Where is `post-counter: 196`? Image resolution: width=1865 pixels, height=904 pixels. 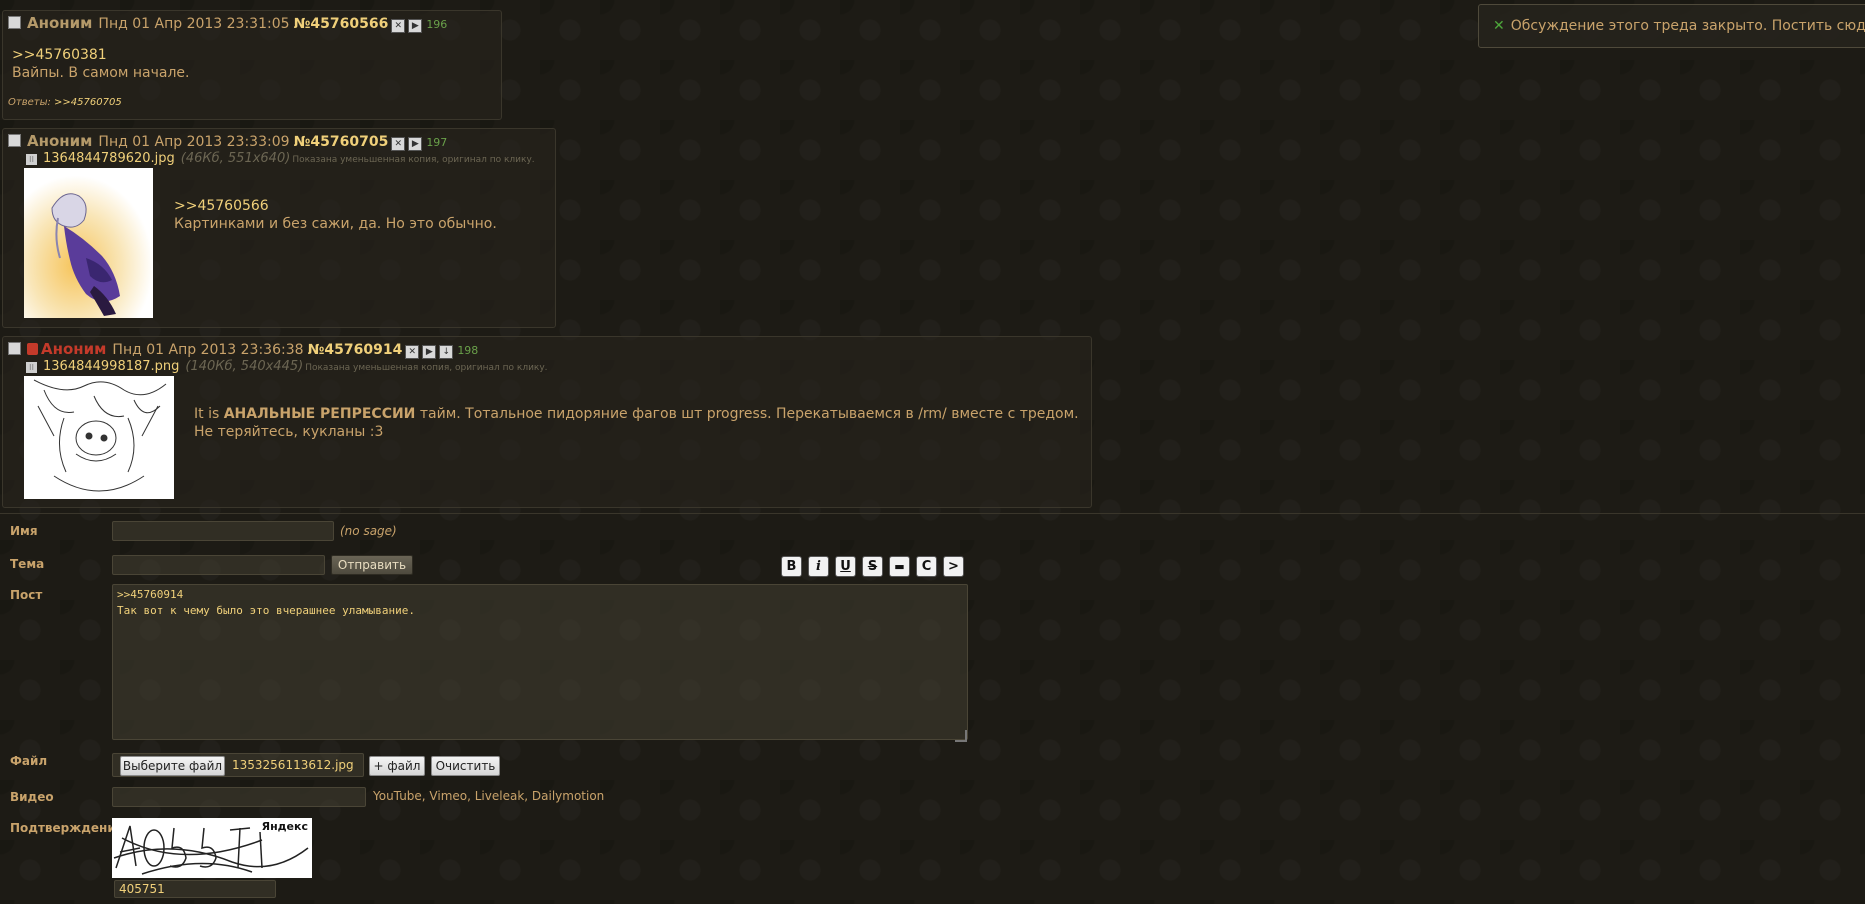 post-counter: 196 is located at coordinates (437, 24).